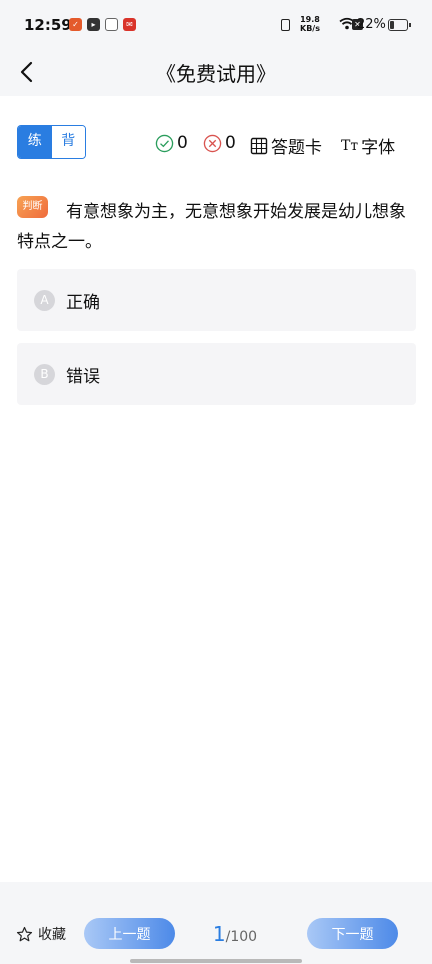 This screenshot has width=432, height=964. What do you see at coordinates (310, 28) in the screenshot?
I see `network-speed-unit: KB/s` at bounding box center [310, 28].